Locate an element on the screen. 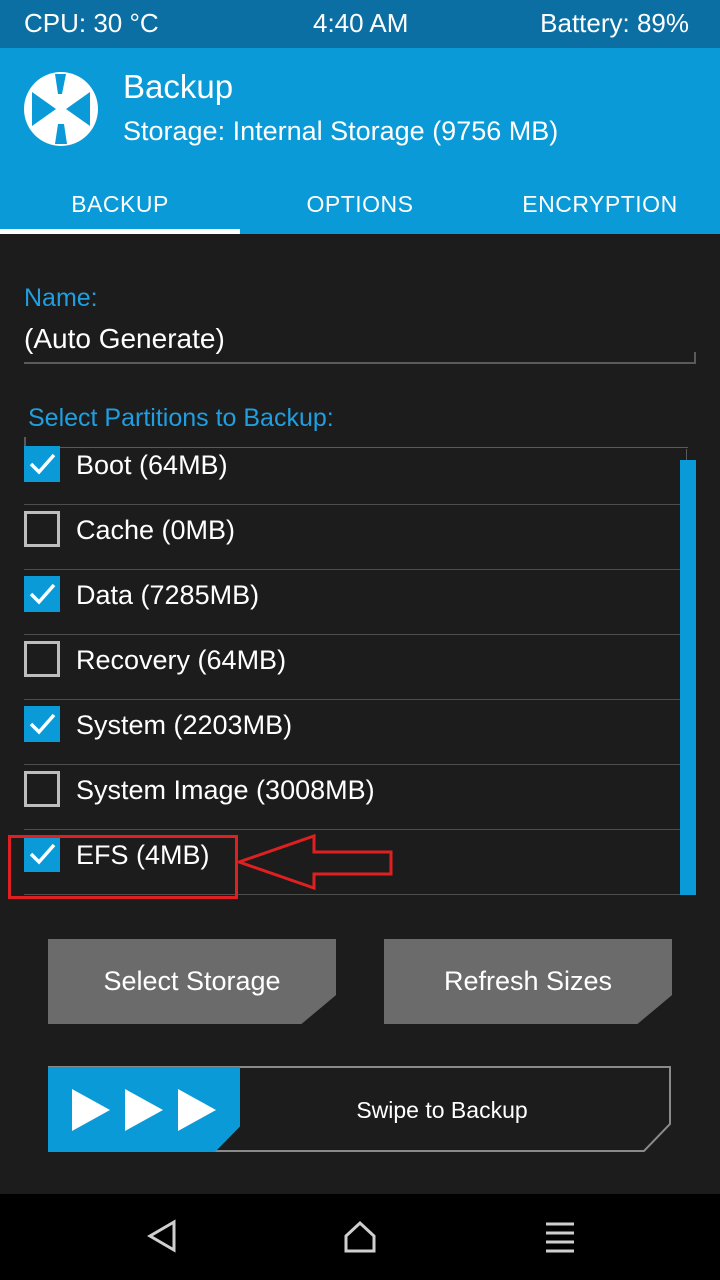 The image size is (720, 1280). checkbox-recovery is located at coordinates (42, 659).